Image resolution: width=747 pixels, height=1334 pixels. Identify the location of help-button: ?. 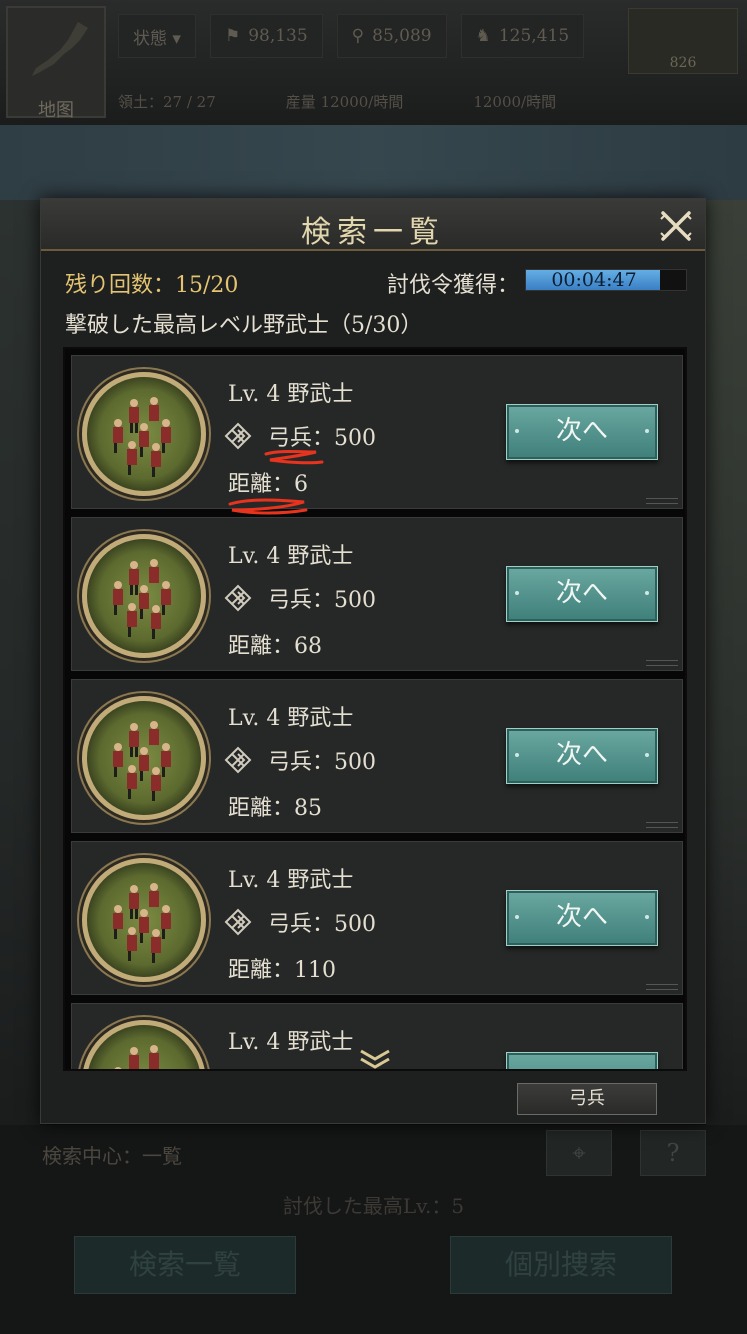
(673, 1153).